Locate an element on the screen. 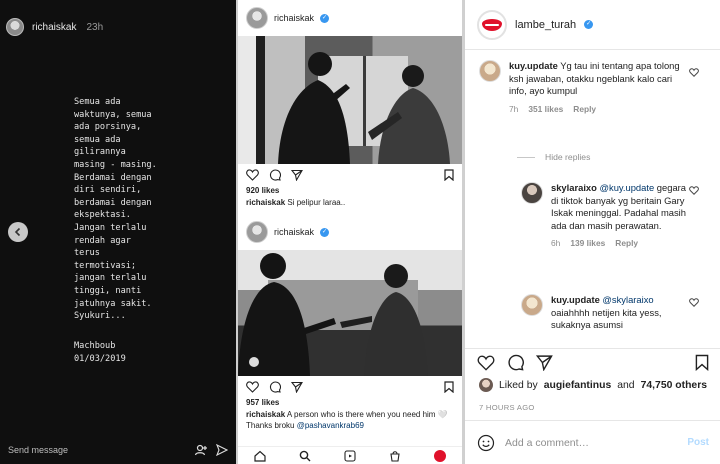  lips-logo-icon is located at coordinates (492, 24).